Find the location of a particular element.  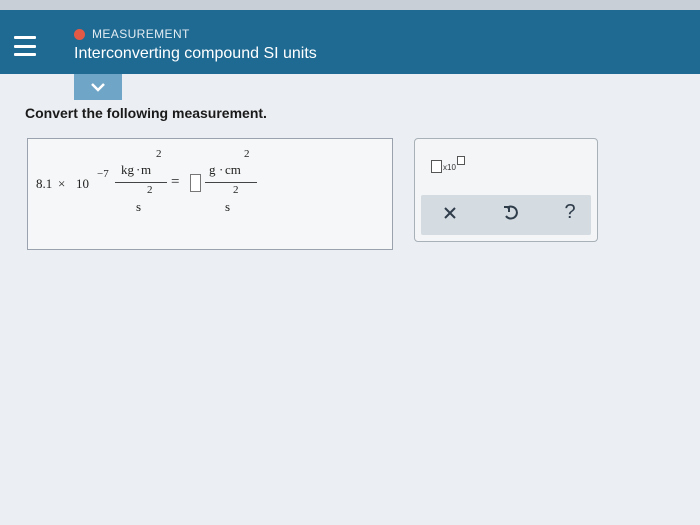

menu-icon is located at coordinates (25, 46).